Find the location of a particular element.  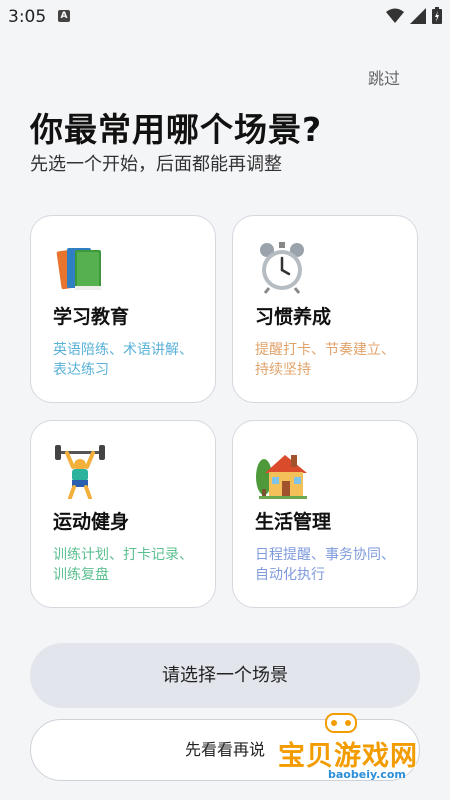

page-title: 你最常用哪个场景? is located at coordinates (176, 129).